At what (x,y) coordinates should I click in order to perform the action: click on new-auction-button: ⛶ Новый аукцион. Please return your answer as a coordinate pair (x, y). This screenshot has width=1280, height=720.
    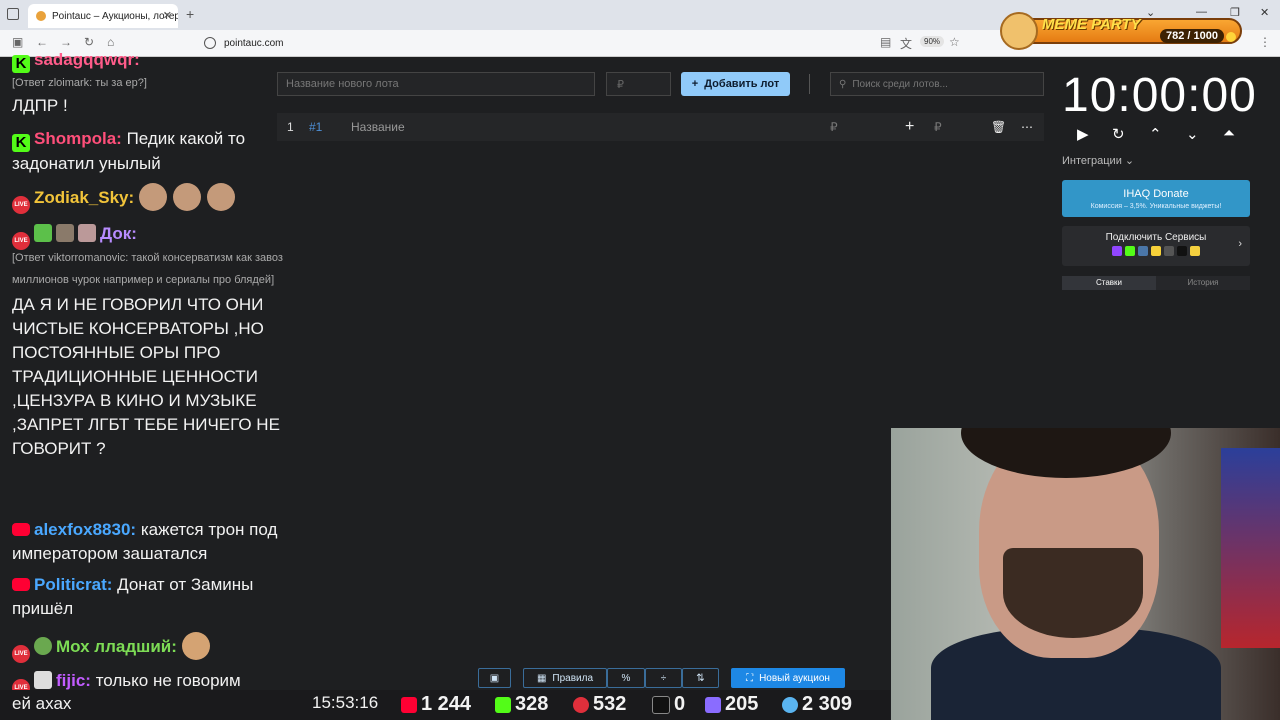
    Looking at the image, I should click on (788, 678).